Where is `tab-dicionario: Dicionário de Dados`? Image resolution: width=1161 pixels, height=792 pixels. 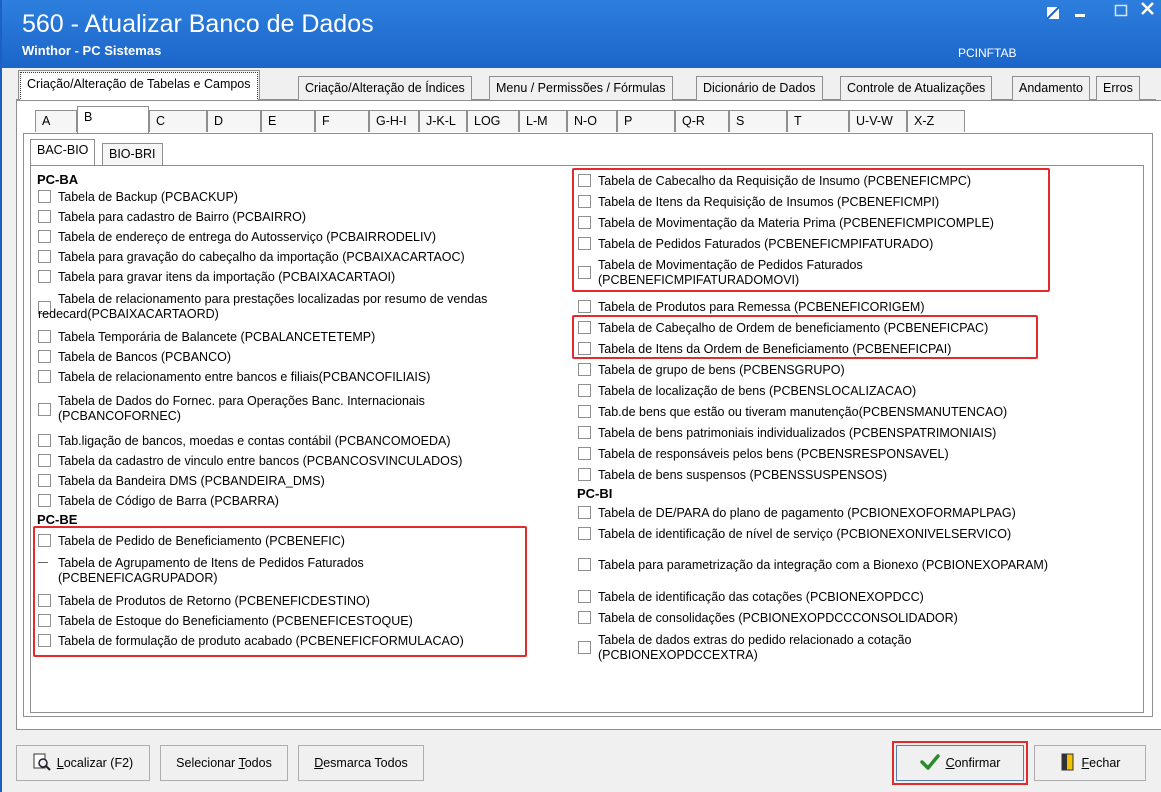 tab-dicionario: Dicionário de Dados is located at coordinates (759, 88).